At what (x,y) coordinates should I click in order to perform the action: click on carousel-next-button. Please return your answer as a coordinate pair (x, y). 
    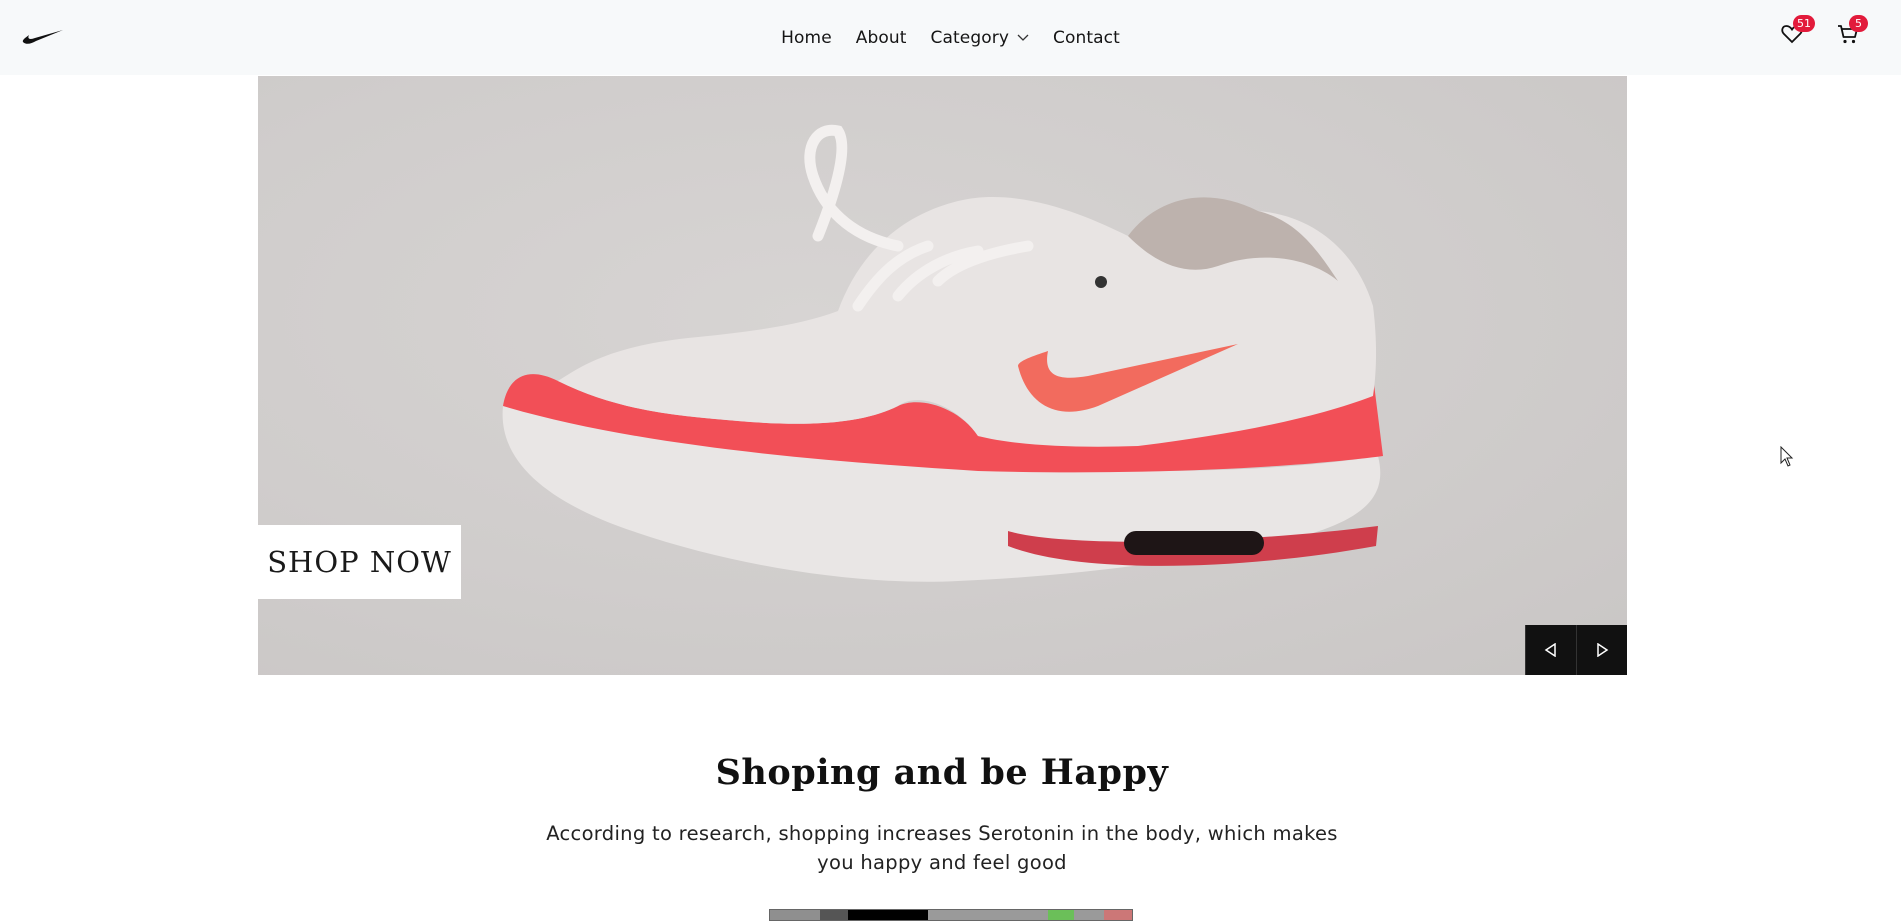
    Looking at the image, I should click on (1601, 650).